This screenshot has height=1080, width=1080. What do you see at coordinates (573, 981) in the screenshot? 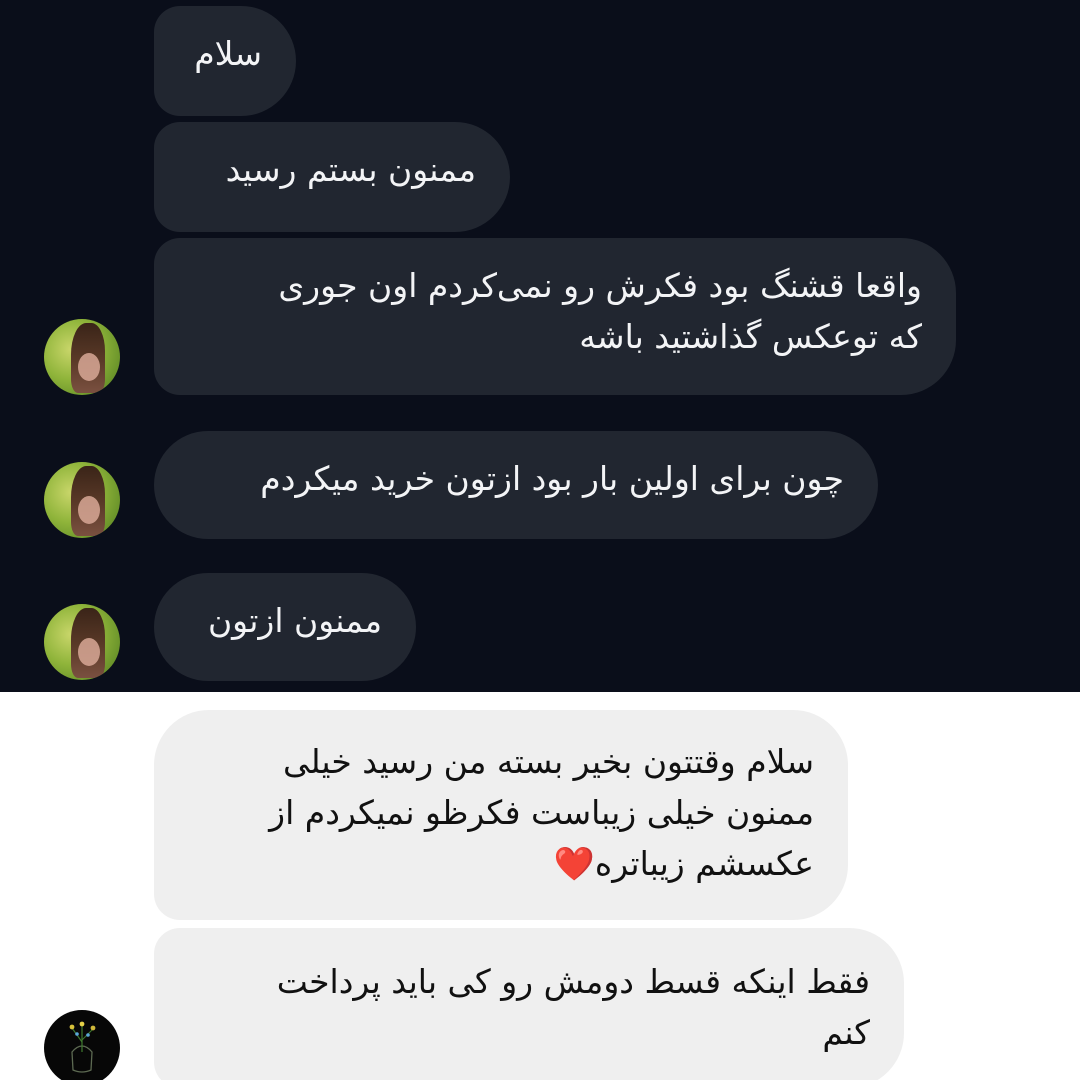
I see `message-text-line: فقط اینکه قسط دومش رو کی باید پرداخت` at bounding box center [573, 981].